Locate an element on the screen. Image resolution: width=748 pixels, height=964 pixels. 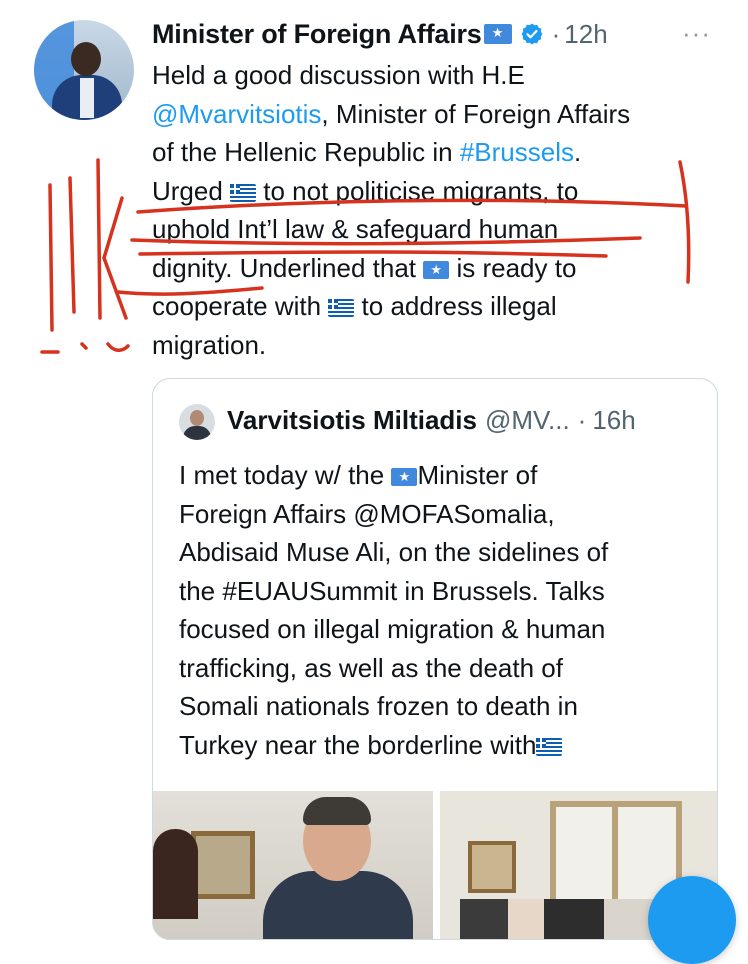
quoted-text-span: focused on illegal migration & human is located at coordinates (392, 629).